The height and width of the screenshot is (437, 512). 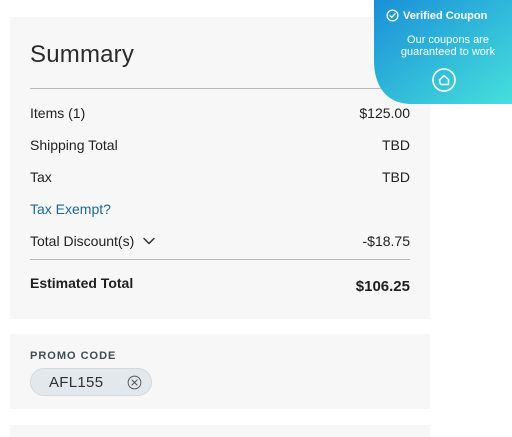 I want to click on badge-title: Verified Coupon, so click(x=436, y=15).